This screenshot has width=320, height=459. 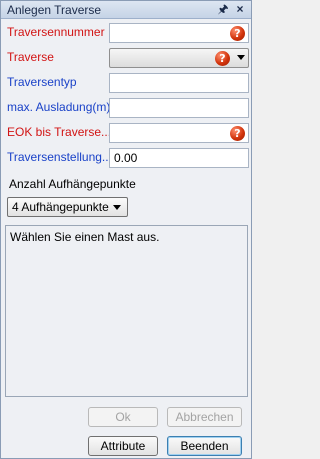 I want to click on traverse-combo: ?, so click(x=179, y=58).